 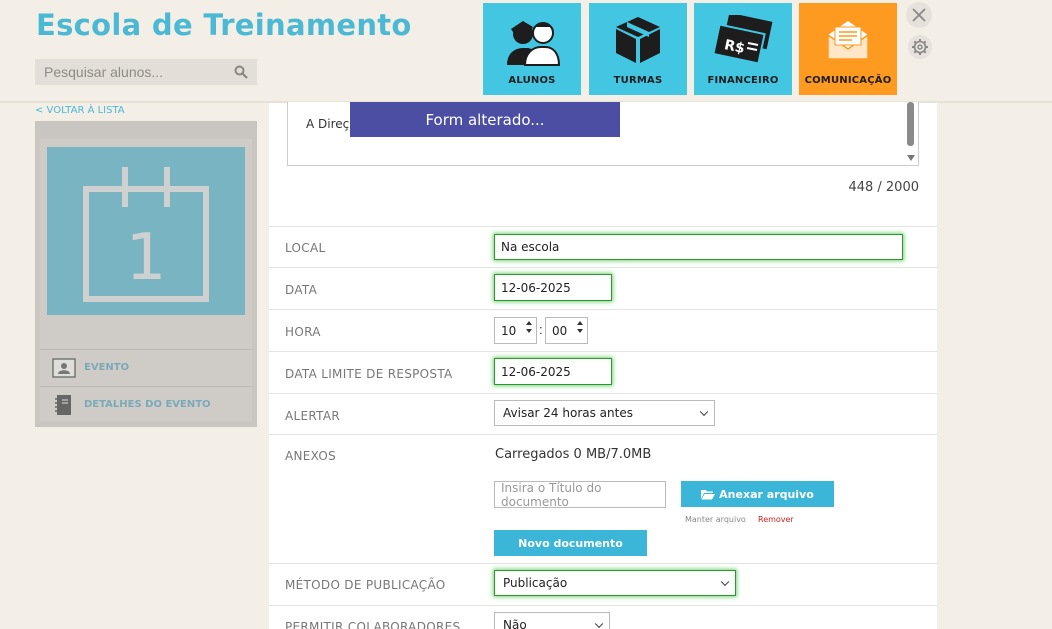 What do you see at coordinates (848, 40) in the screenshot?
I see `envelope-icon` at bounding box center [848, 40].